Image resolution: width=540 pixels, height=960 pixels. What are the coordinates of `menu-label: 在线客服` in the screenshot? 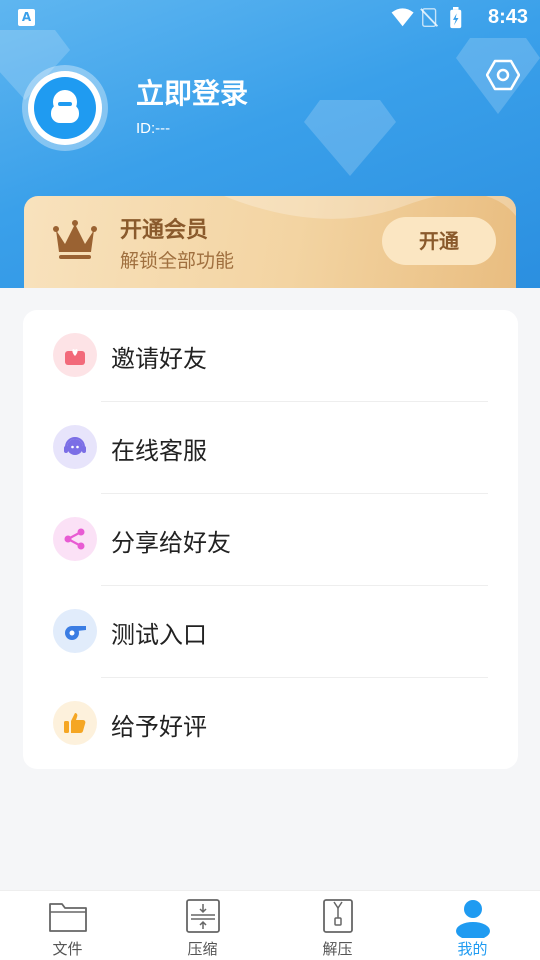 It's located at (159, 451).